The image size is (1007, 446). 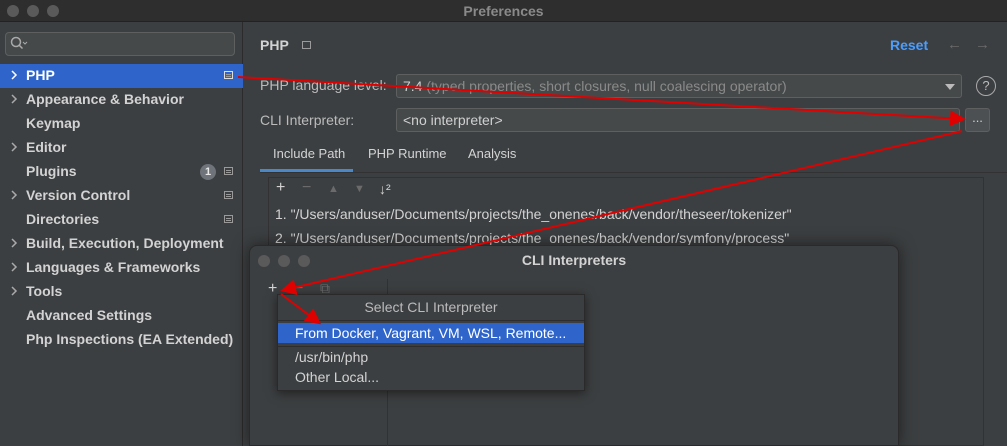 I want to click on popup-divider, so click(x=431, y=320).